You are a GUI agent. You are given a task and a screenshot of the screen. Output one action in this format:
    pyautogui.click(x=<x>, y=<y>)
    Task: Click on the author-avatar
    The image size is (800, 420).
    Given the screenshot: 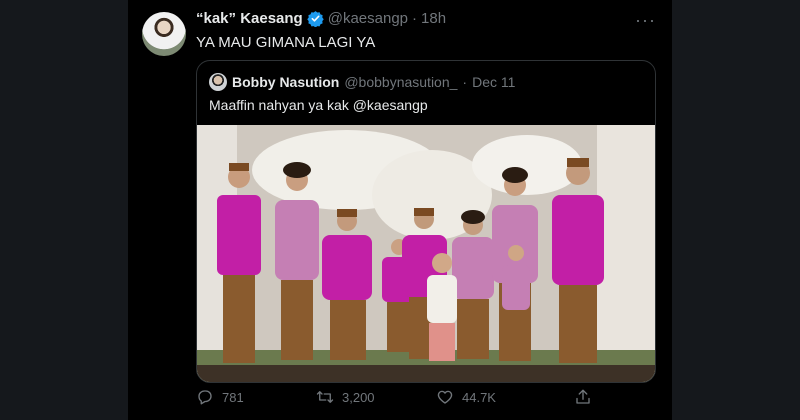 What is the action you would take?
    pyautogui.click(x=164, y=34)
    